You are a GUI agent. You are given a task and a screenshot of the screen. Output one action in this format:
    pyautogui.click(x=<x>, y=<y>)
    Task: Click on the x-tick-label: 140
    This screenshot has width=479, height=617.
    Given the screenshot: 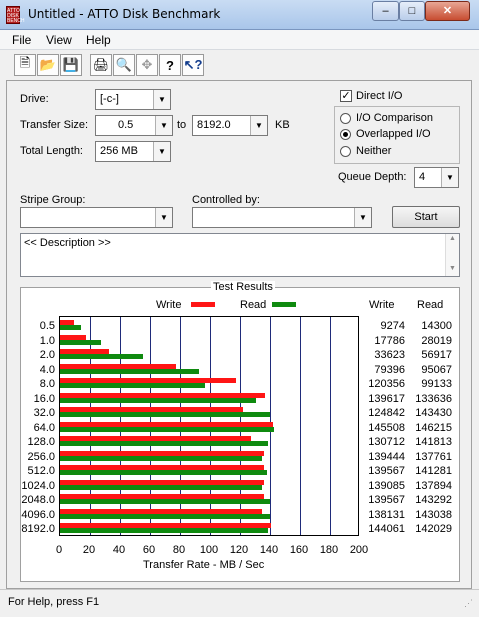 What is the action you would take?
    pyautogui.click(x=269, y=550)
    